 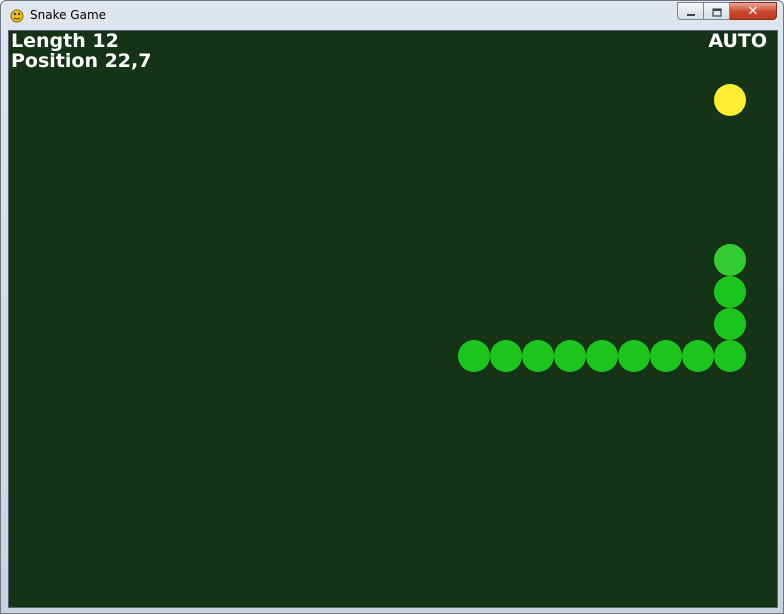 I want to click on window-controls: ✕, so click(x=727, y=11).